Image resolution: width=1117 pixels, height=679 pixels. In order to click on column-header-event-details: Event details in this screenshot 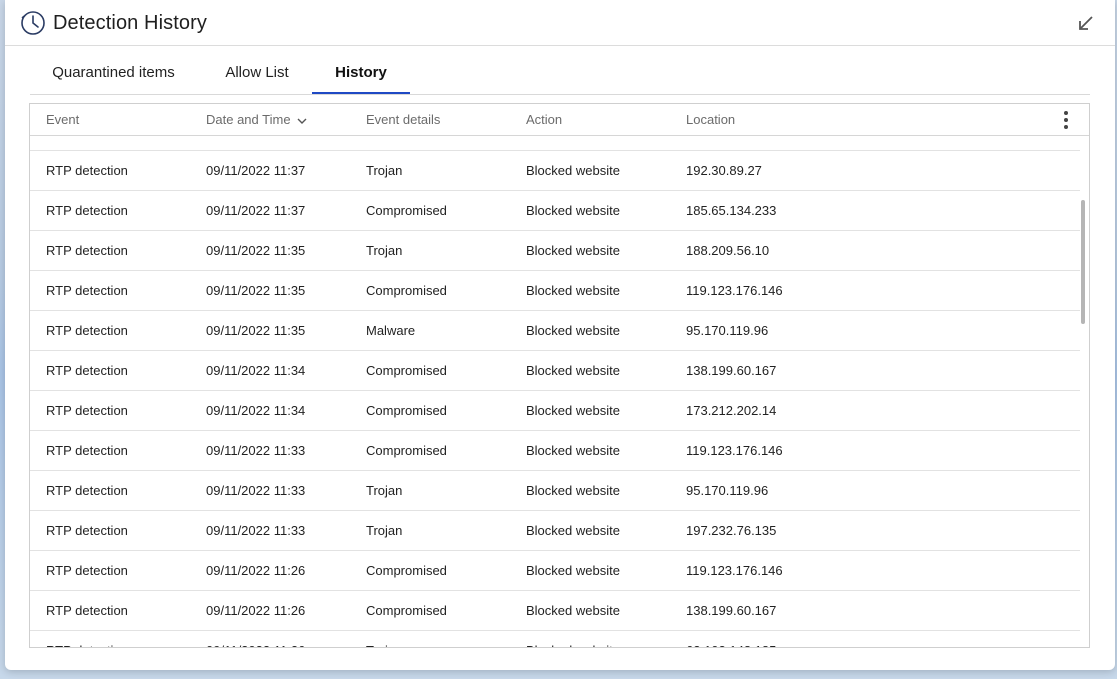, I will do `click(403, 120)`.